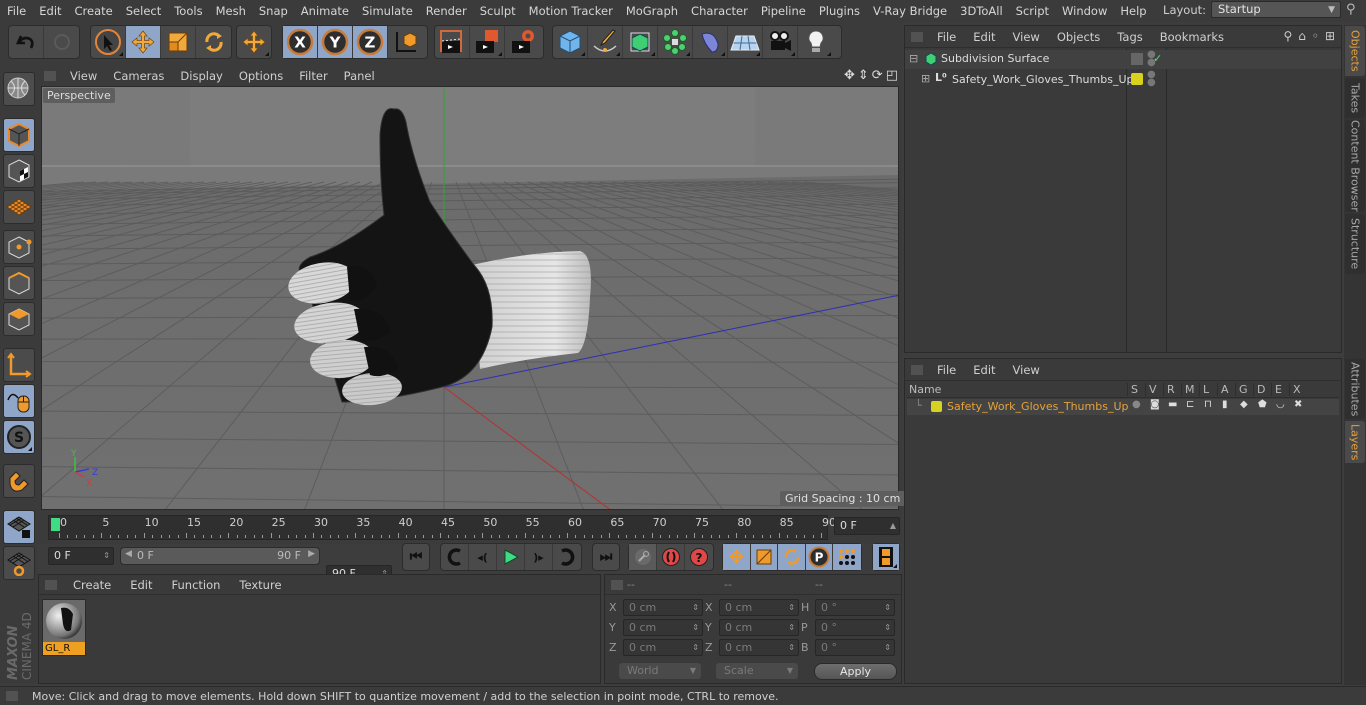 This screenshot has height=705, width=1366. What do you see at coordinates (1084, 11) in the screenshot?
I see `menu-window: Window` at bounding box center [1084, 11].